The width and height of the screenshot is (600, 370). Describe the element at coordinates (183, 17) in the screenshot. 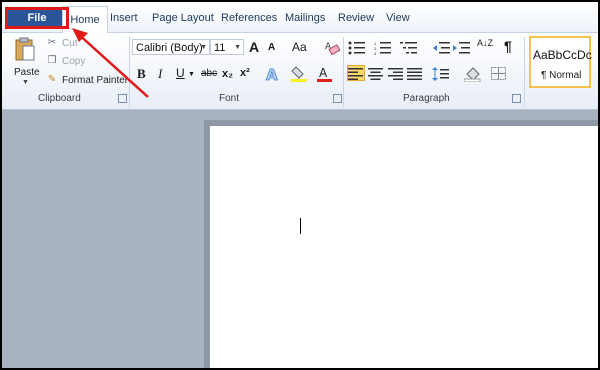

I see `tab-page-layout: Page Layout` at that location.